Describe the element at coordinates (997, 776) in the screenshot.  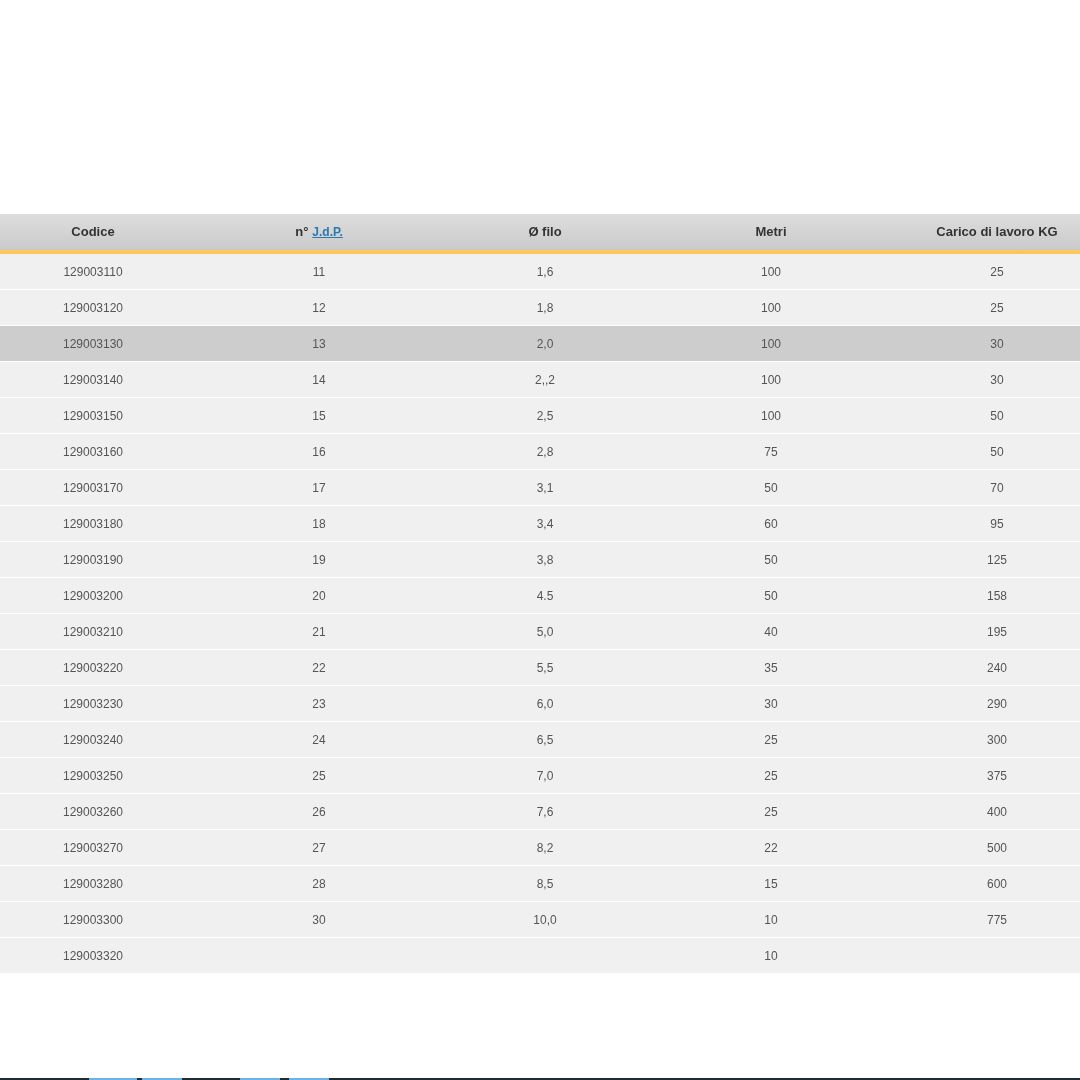
I see `table-cell-text: 375` at that location.